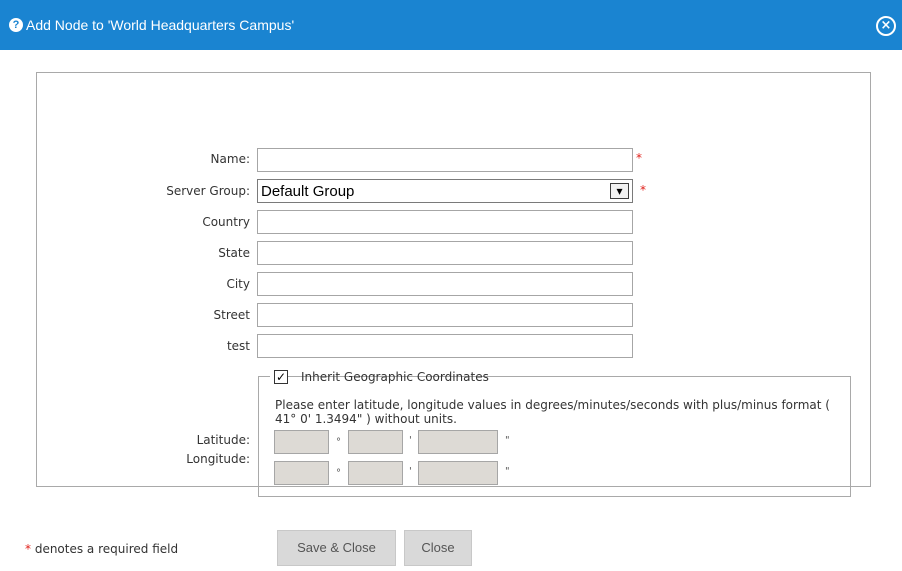 The height and width of the screenshot is (571, 902). What do you see at coordinates (410, 440) in the screenshot?
I see `latitude-minute-unit: '` at bounding box center [410, 440].